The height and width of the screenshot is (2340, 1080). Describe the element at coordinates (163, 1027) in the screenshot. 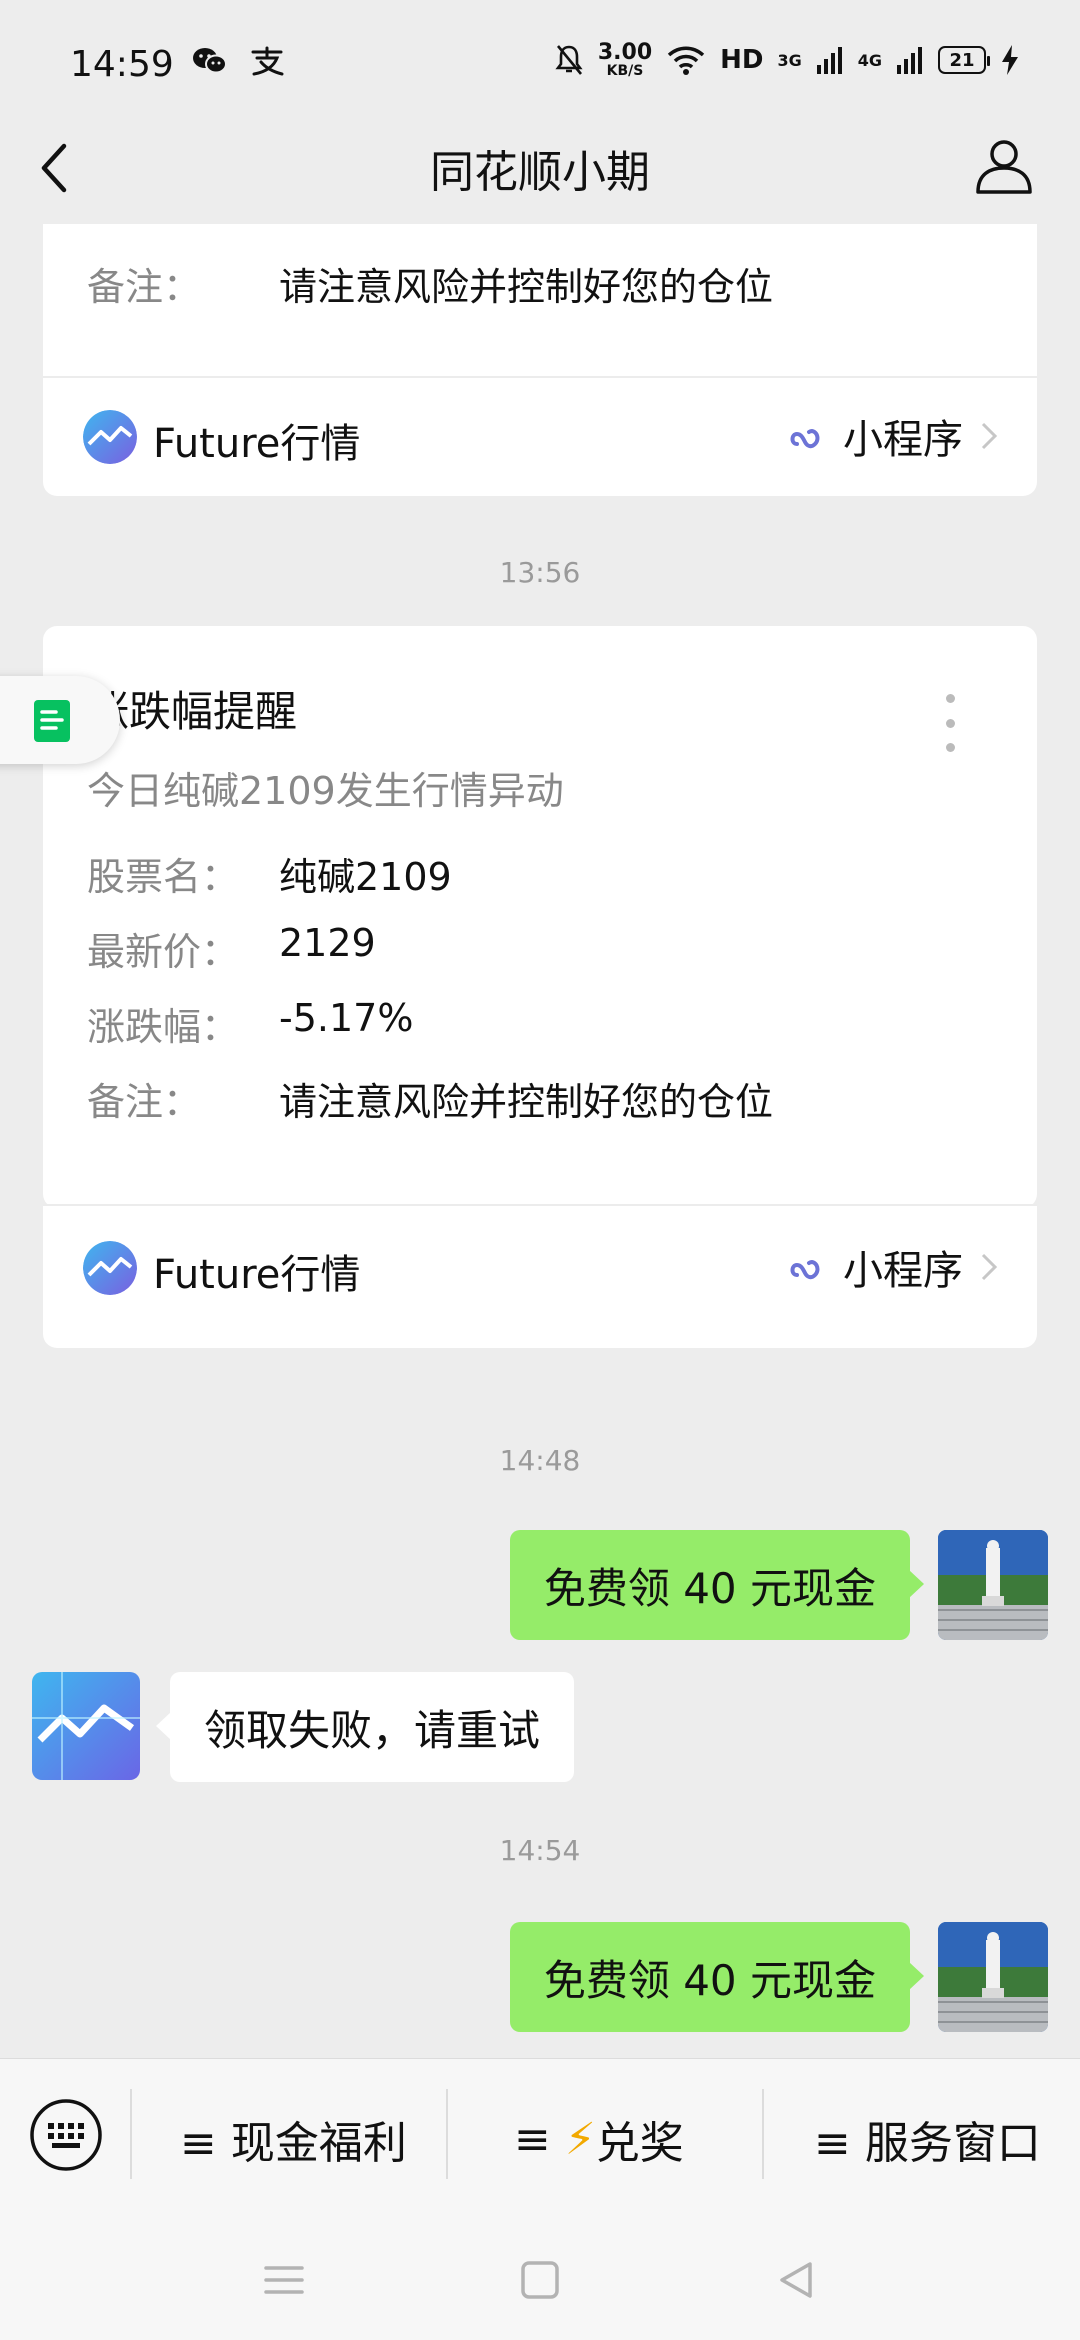

I see `field-label: 涨跌幅：` at that location.